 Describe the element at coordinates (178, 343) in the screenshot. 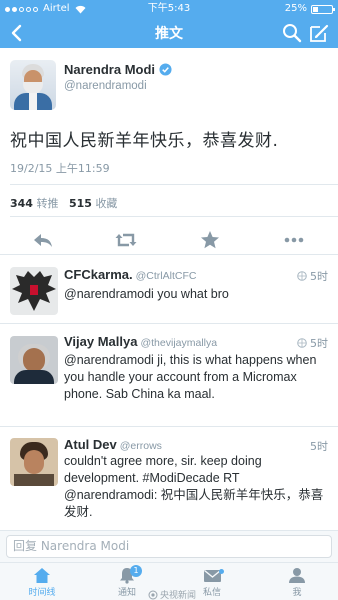

I see `reply-author-handle: @thevijaymallya` at that location.